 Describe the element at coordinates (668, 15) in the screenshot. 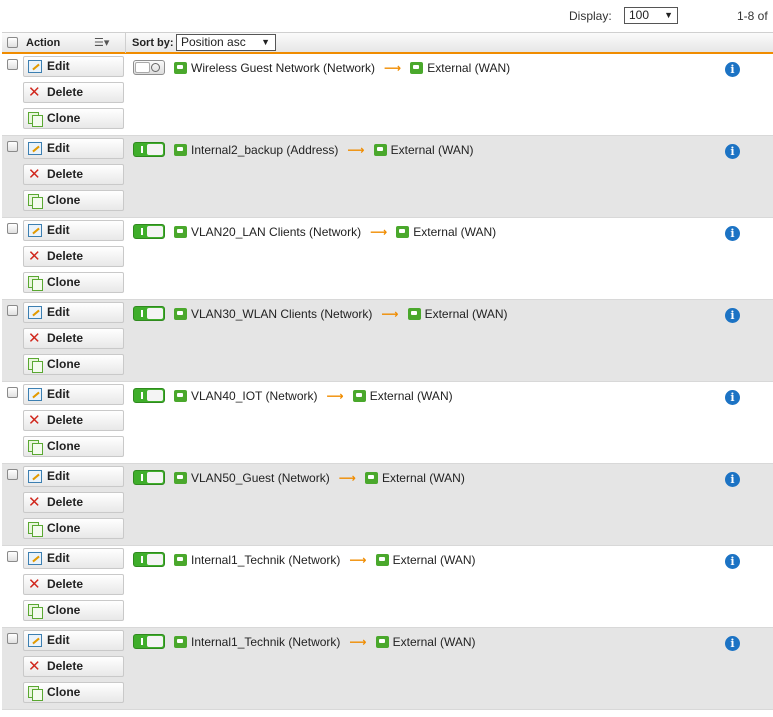

I see `dropdown-arrow-icon: ▼` at that location.